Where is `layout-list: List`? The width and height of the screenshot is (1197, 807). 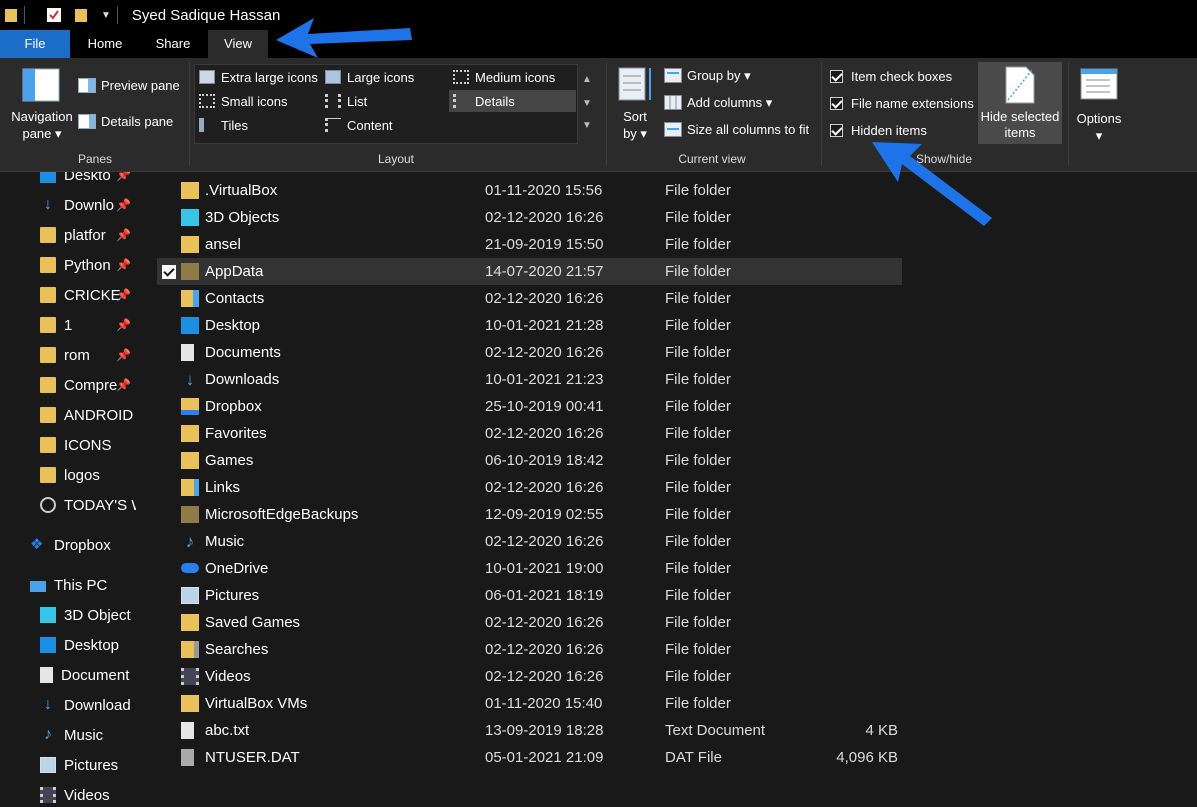 layout-list: List is located at coordinates (385, 101).